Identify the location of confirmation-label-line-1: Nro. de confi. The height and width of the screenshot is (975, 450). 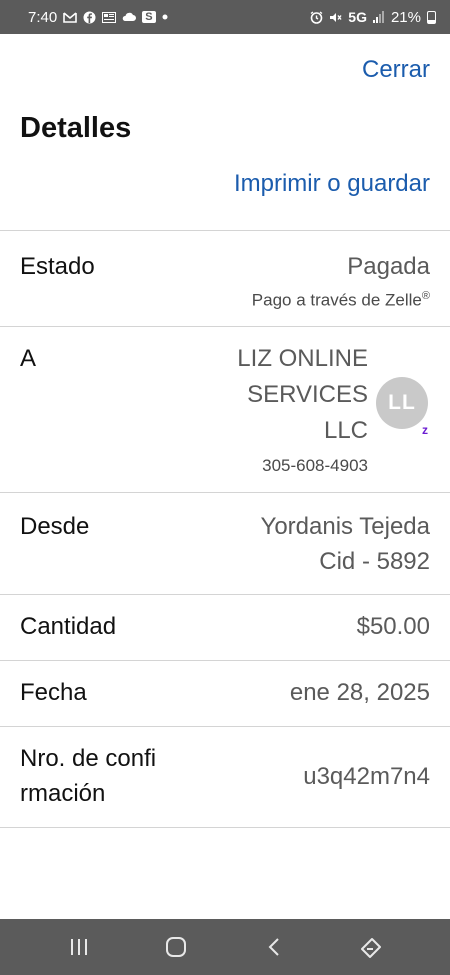
(88, 758).